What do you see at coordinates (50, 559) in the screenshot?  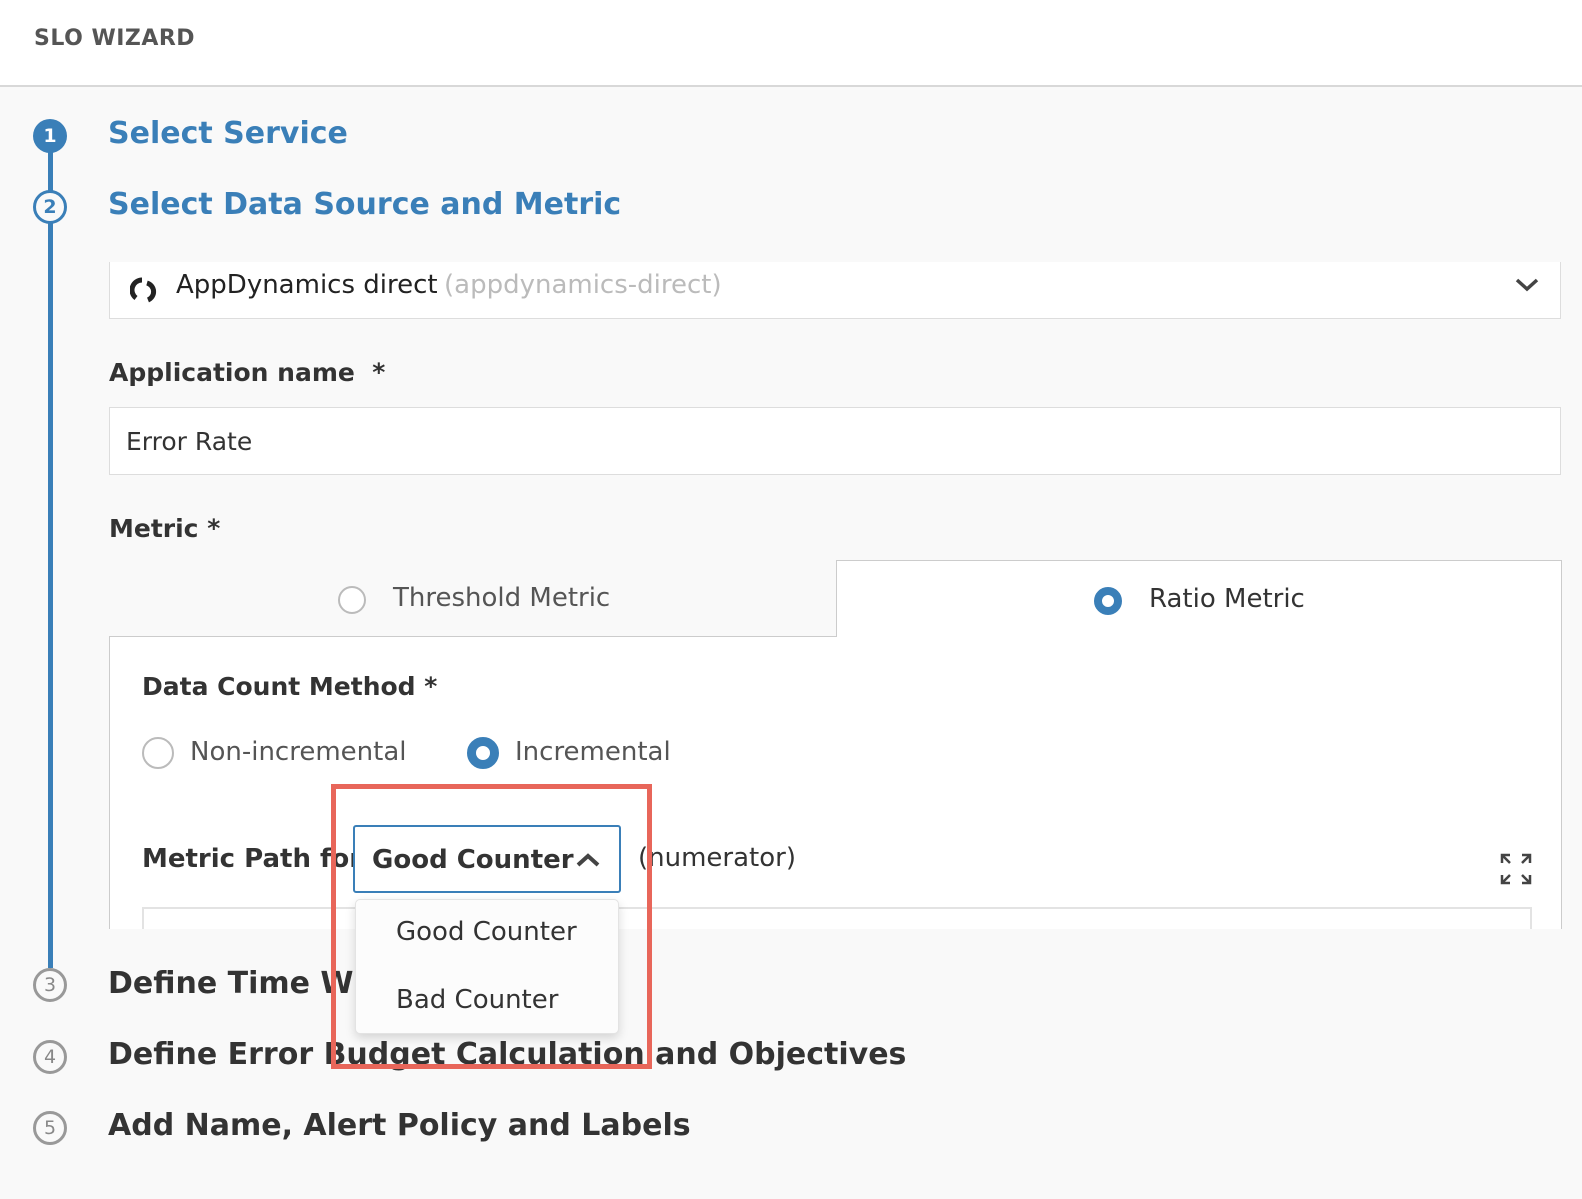 I see `progress-line` at bounding box center [50, 559].